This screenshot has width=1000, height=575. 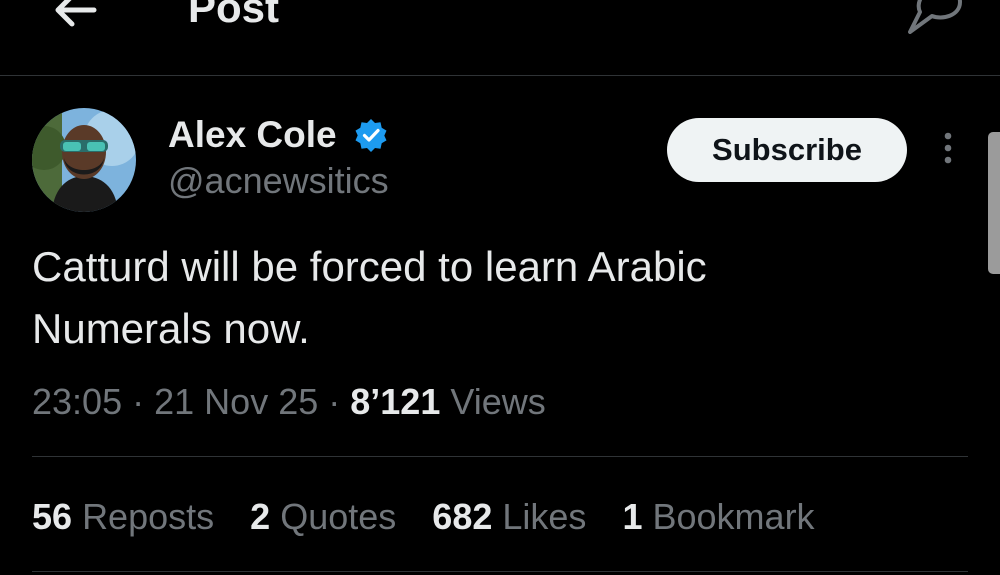 I want to click on engagement-stats: 56 Reposts 2 Quotes 682 Likes 1 Bookmark, so click(x=436, y=517).